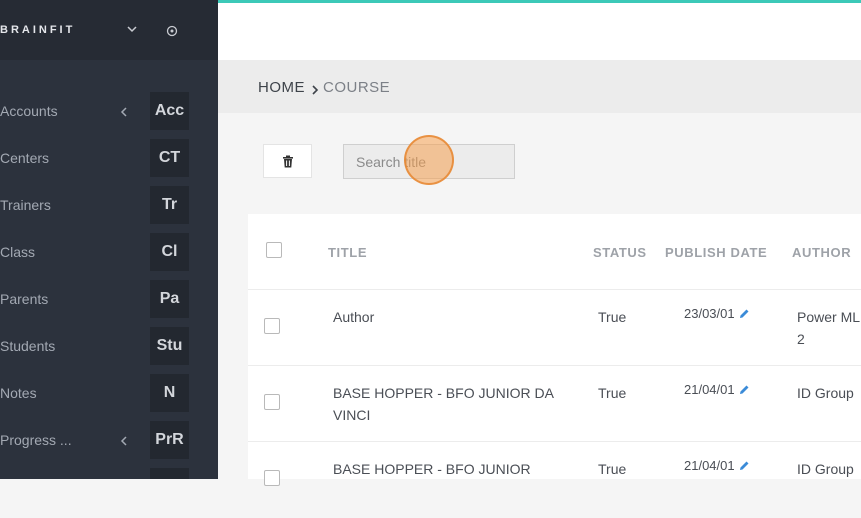  What do you see at coordinates (172, 31) in the screenshot?
I see `gear-icon` at bounding box center [172, 31].